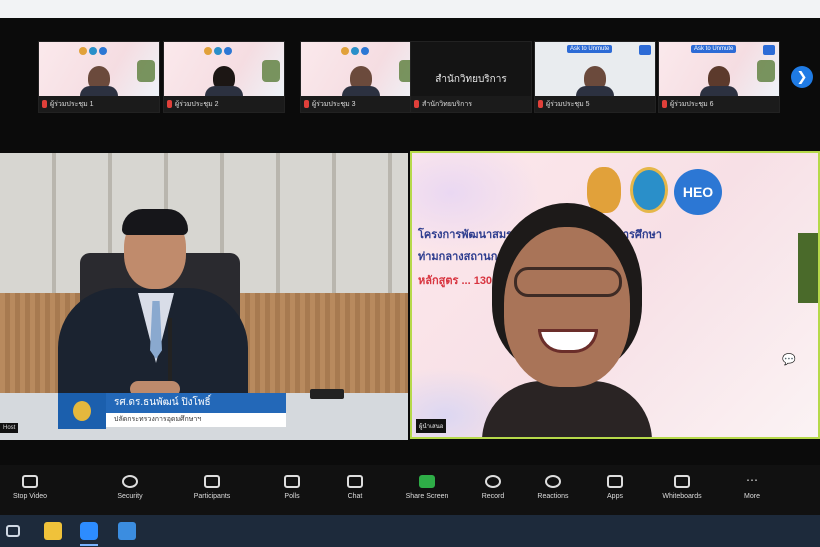  I want to click on participant-name: สำนักวิทยบริการ, so click(447, 104).